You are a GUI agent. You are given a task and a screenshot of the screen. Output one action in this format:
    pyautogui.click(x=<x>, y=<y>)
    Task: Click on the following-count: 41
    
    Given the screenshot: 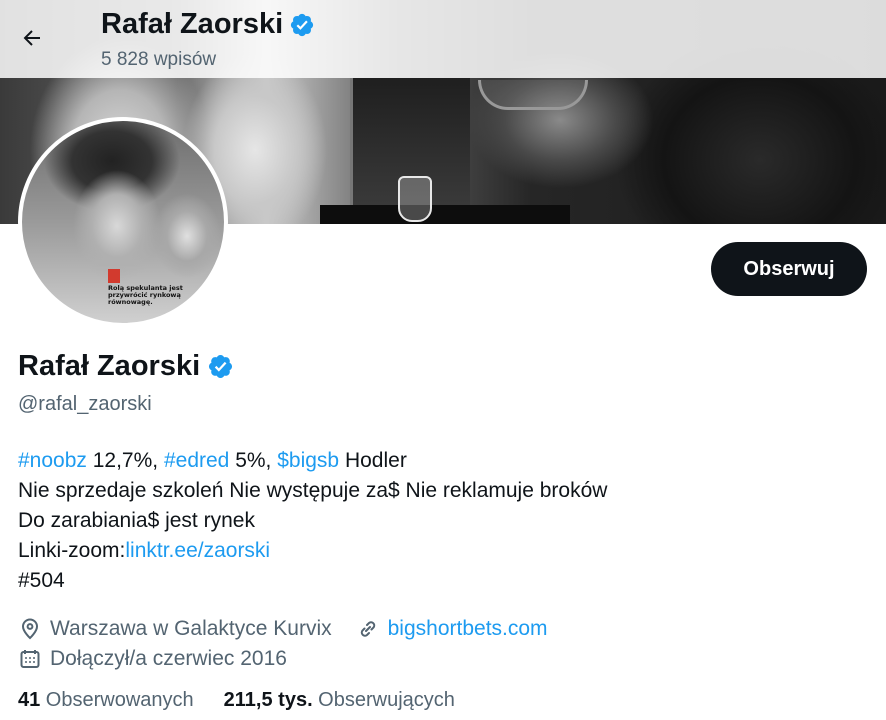 What is the action you would take?
    pyautogui.click(x=29, y=700)
    